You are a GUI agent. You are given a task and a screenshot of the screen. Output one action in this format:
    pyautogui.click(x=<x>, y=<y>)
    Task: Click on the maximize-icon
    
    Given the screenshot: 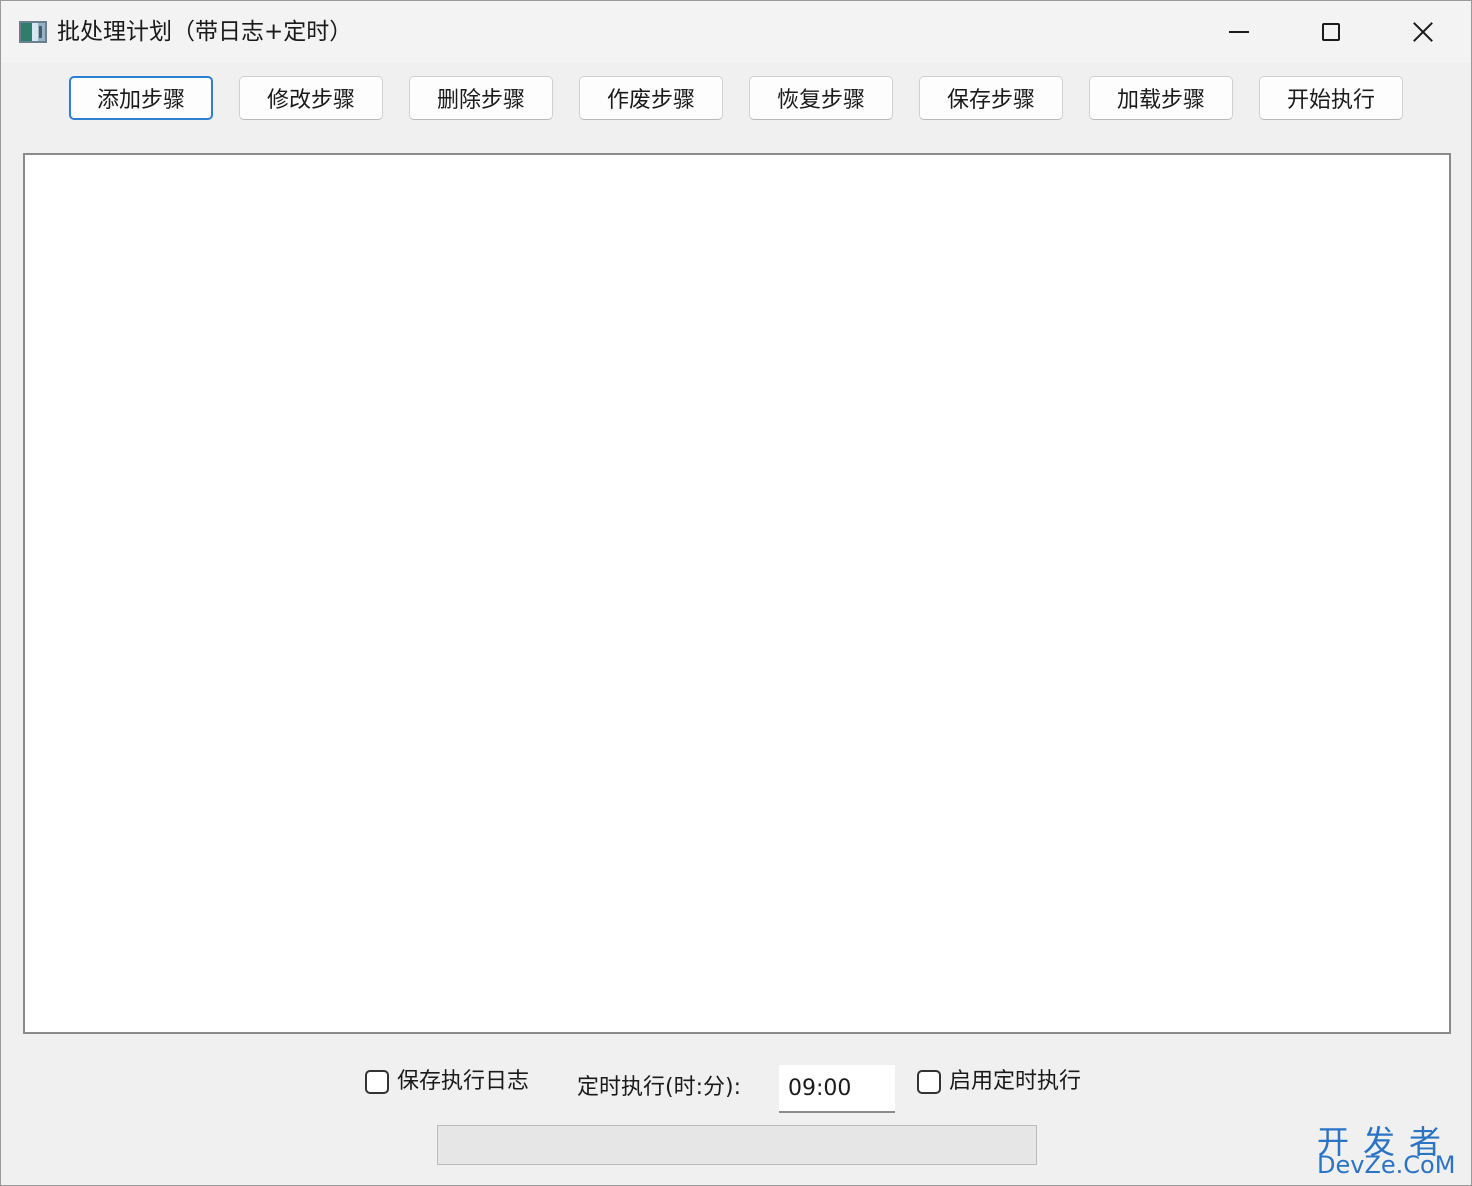 What is the action you would take?
    pyautogui.click(x=1331, y=32)
    